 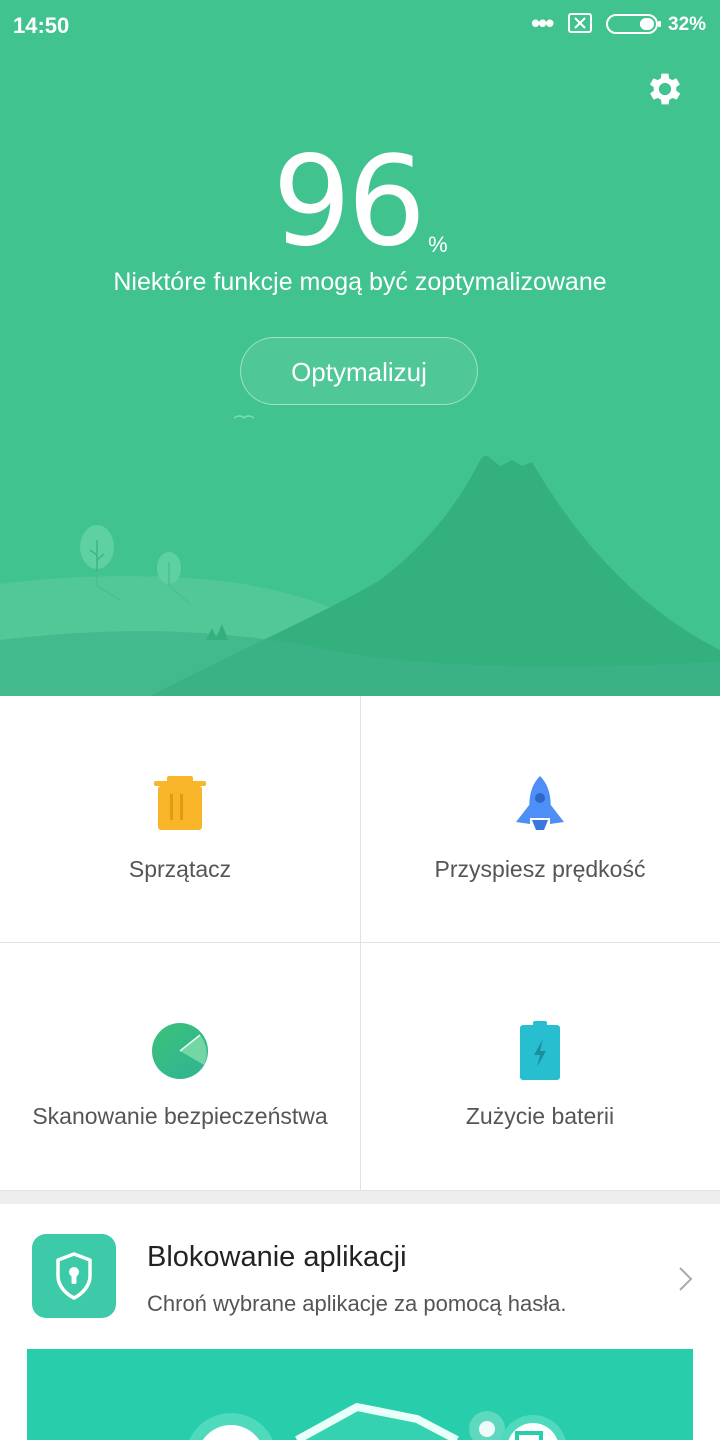 I want to click on tool-label: Przyspiesz prędkość, so click(x=540, y=869).